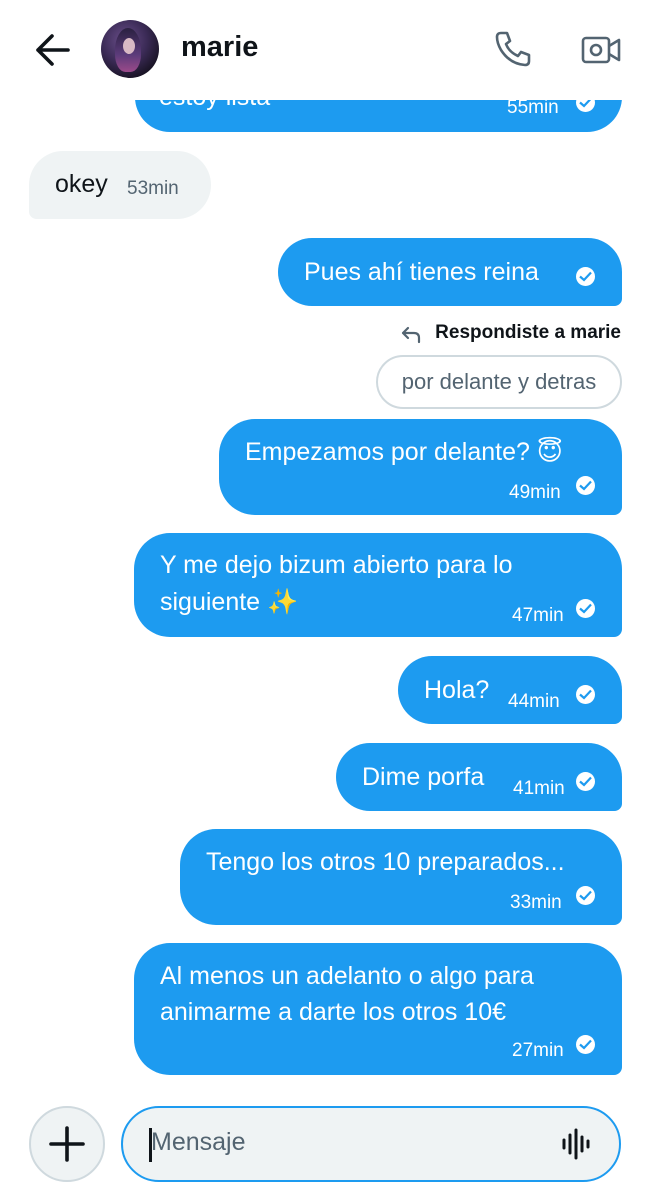  What do you see at coordinates (499, 382) in the screenshot?
I see `quoted-message: por delante y detras` at bounding box center [499, 382].